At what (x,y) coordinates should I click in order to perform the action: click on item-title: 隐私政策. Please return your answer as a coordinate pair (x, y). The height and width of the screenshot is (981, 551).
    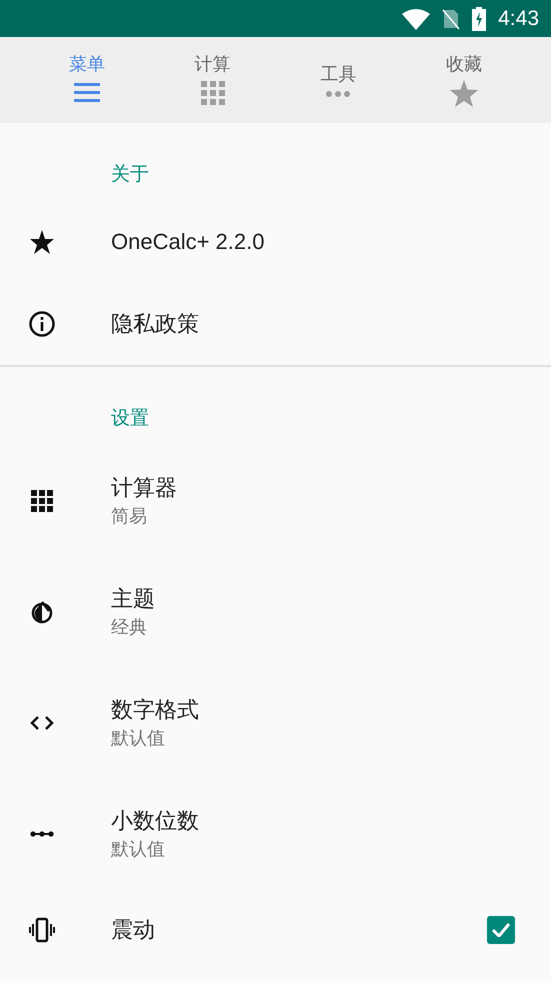
    Looking at the image, I should click on (155, 324).